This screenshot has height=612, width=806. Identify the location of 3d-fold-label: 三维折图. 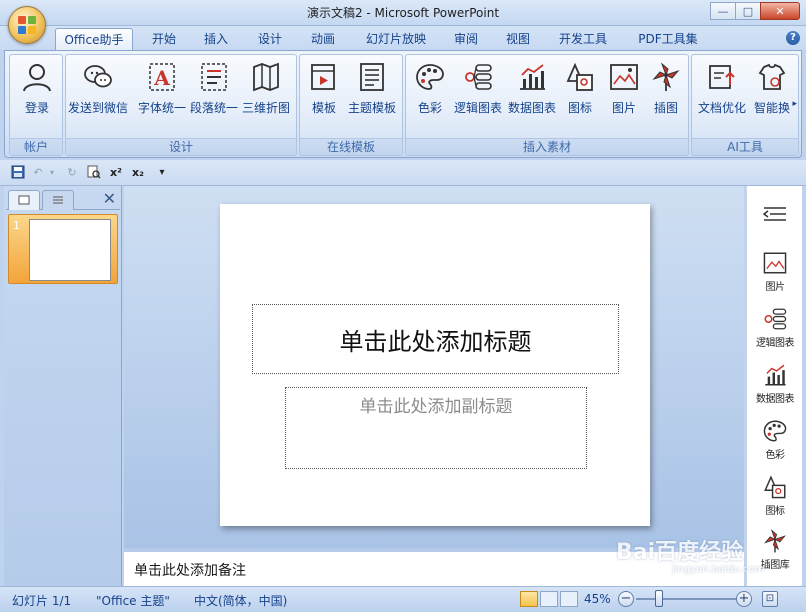
(265, 108).